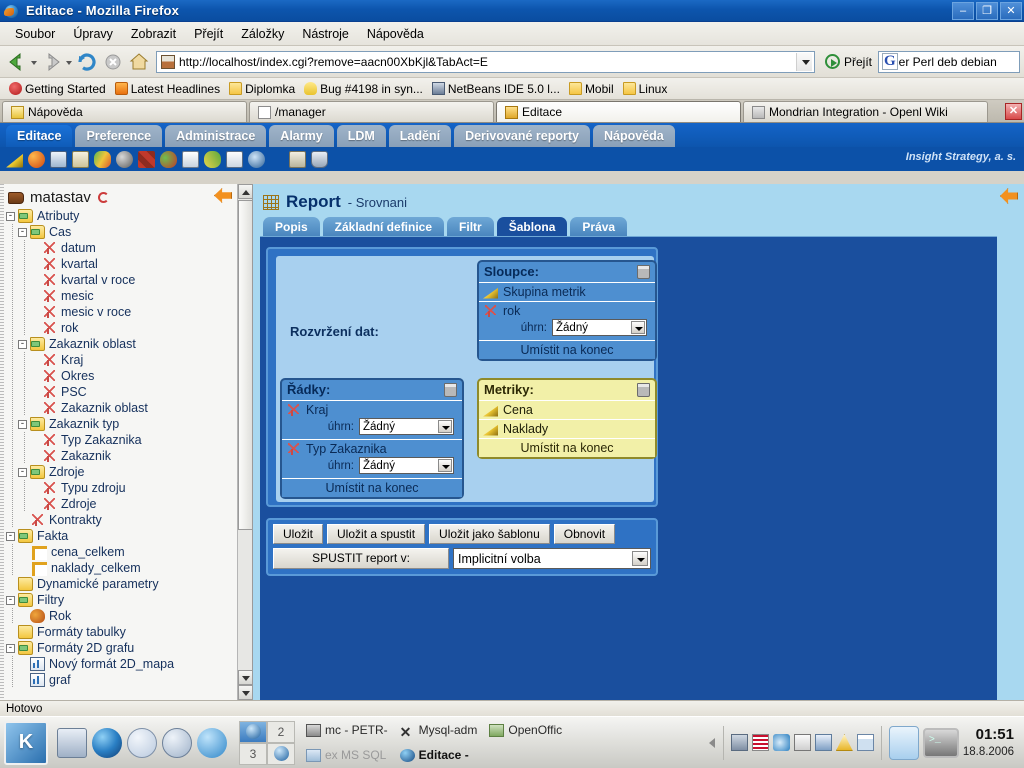 Image resolution: width=1024 pixels, height=768 pixels. Describe the element at coordinates (129, 312) in the screenshot. I see `tree-node: mesic v roce` at that location.